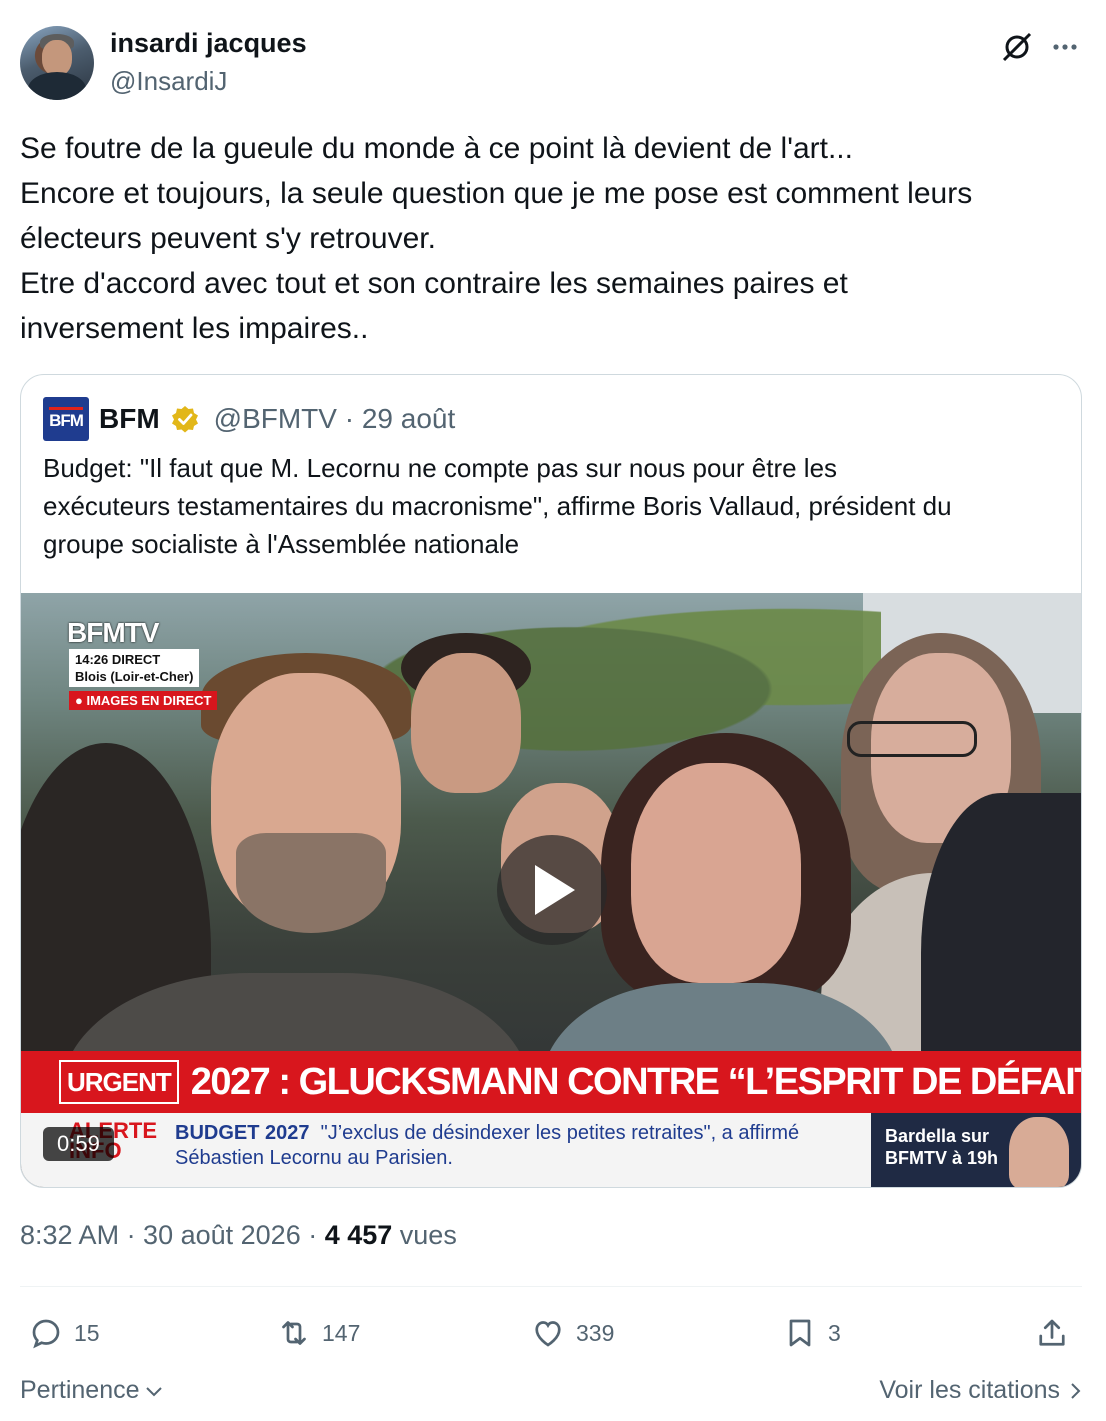 The width and height of the screenshot is (1106, 1421). I want to click on avatar, so click(57, 63).